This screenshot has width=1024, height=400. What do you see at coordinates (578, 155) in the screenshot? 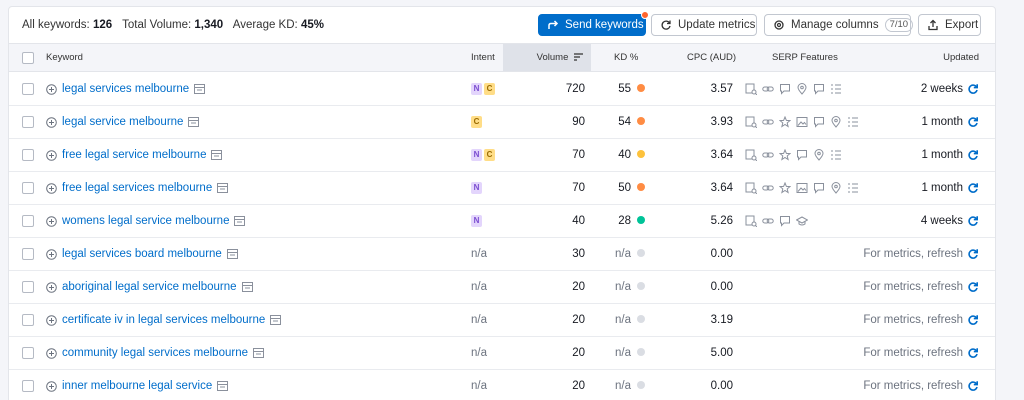
I see `volume-cell: 70` at bounding box center [578, 155].